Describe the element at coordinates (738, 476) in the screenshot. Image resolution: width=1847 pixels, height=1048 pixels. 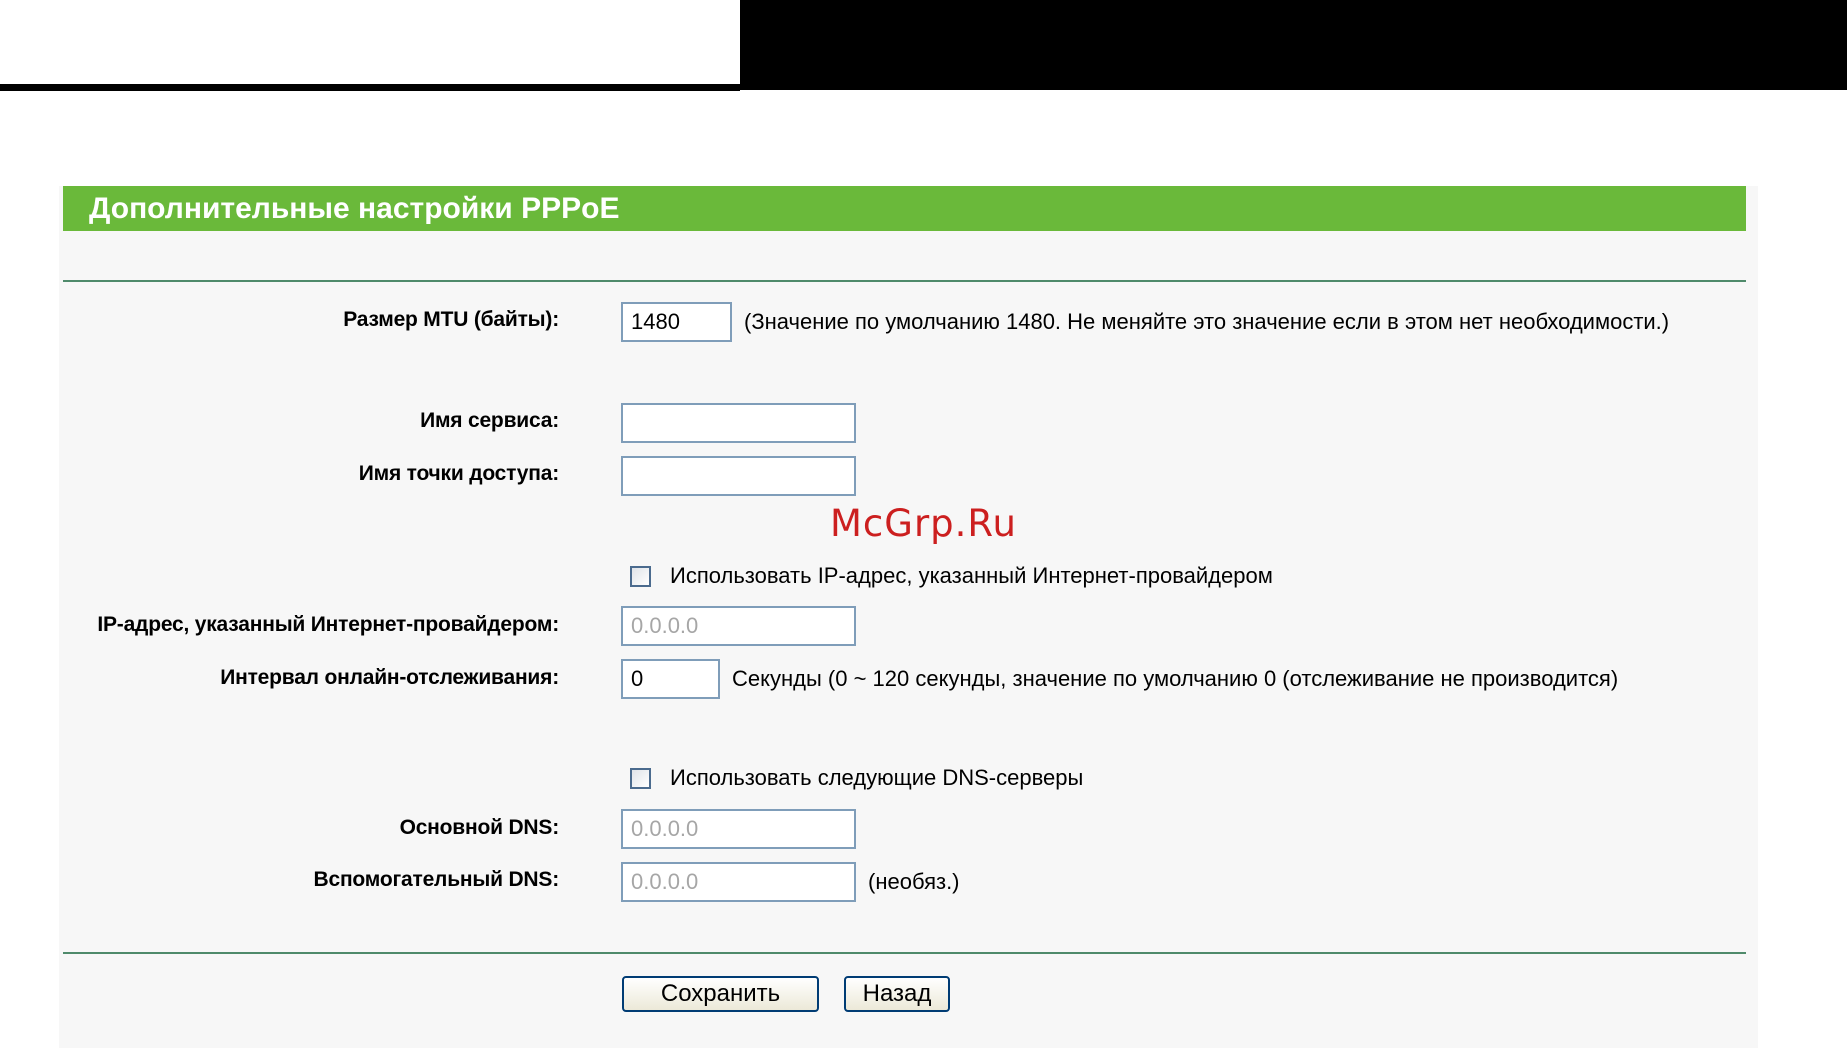
I see `ac-name-input` at that location.